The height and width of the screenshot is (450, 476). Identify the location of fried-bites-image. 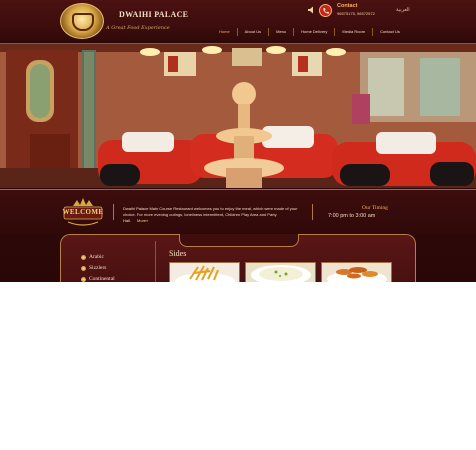
(356, 272).